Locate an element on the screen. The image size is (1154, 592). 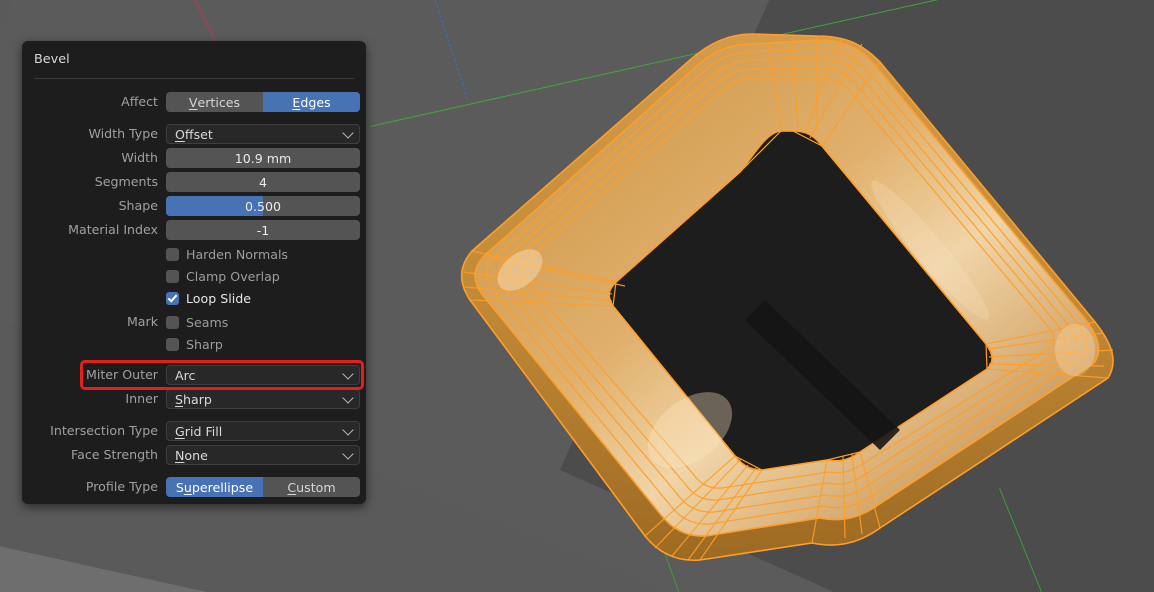
sharp-mark-label: Sharp is located at coordinates (204, 344).